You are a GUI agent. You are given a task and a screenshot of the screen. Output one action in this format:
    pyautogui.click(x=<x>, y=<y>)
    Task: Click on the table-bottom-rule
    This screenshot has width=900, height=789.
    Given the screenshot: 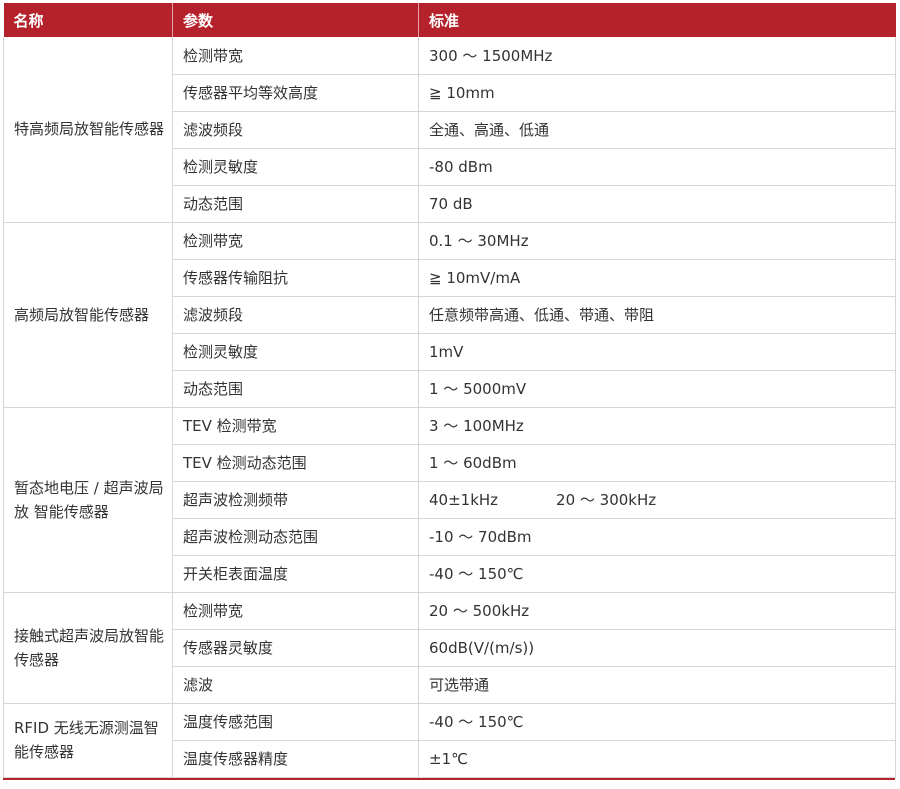 What is the action you would take?
    pyautogui.click(x=449, y=778)
    